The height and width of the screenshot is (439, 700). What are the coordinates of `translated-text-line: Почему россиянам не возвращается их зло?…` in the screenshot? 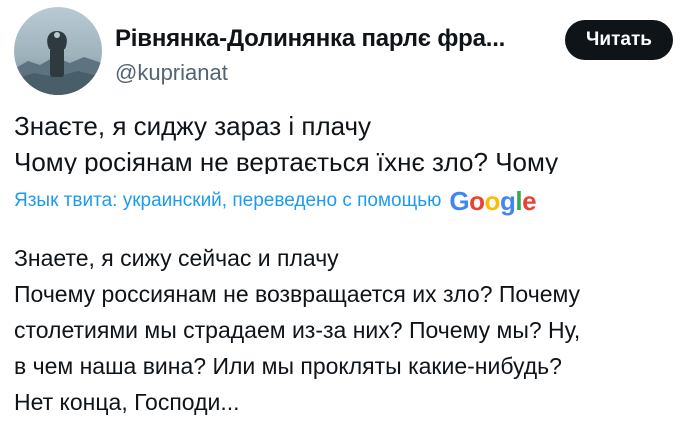 It's located at (297, 294).